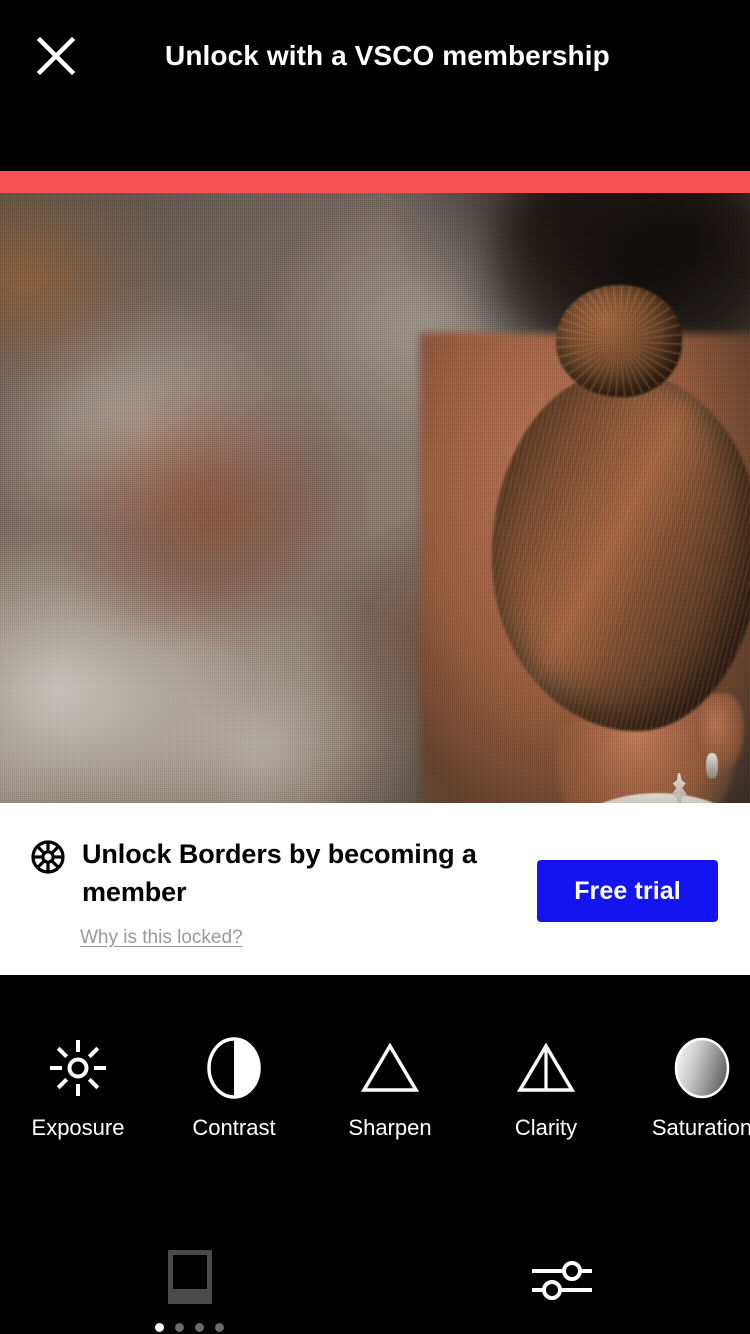 This screenshot has height=1334, width=750. What do you see at coordinates (279, 873) in the screenshot?
I see `unlock-title: Unlock Borders by becoming a member` at bounding box center [279, 873].